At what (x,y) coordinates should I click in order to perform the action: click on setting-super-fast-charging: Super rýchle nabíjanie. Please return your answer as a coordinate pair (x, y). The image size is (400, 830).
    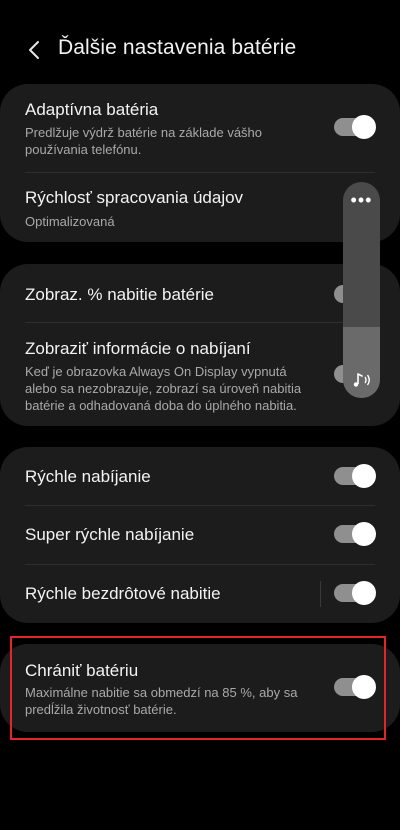
    Looking at the image, I should click on (200, 534).